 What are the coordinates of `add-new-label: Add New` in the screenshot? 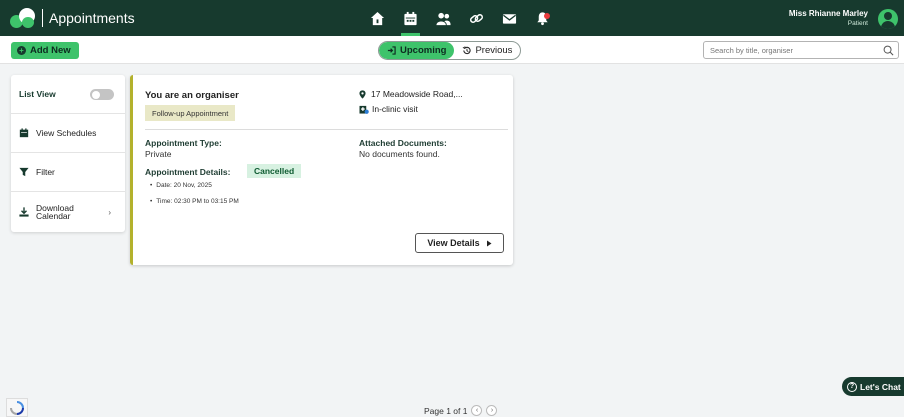 It's located at (50, 50).